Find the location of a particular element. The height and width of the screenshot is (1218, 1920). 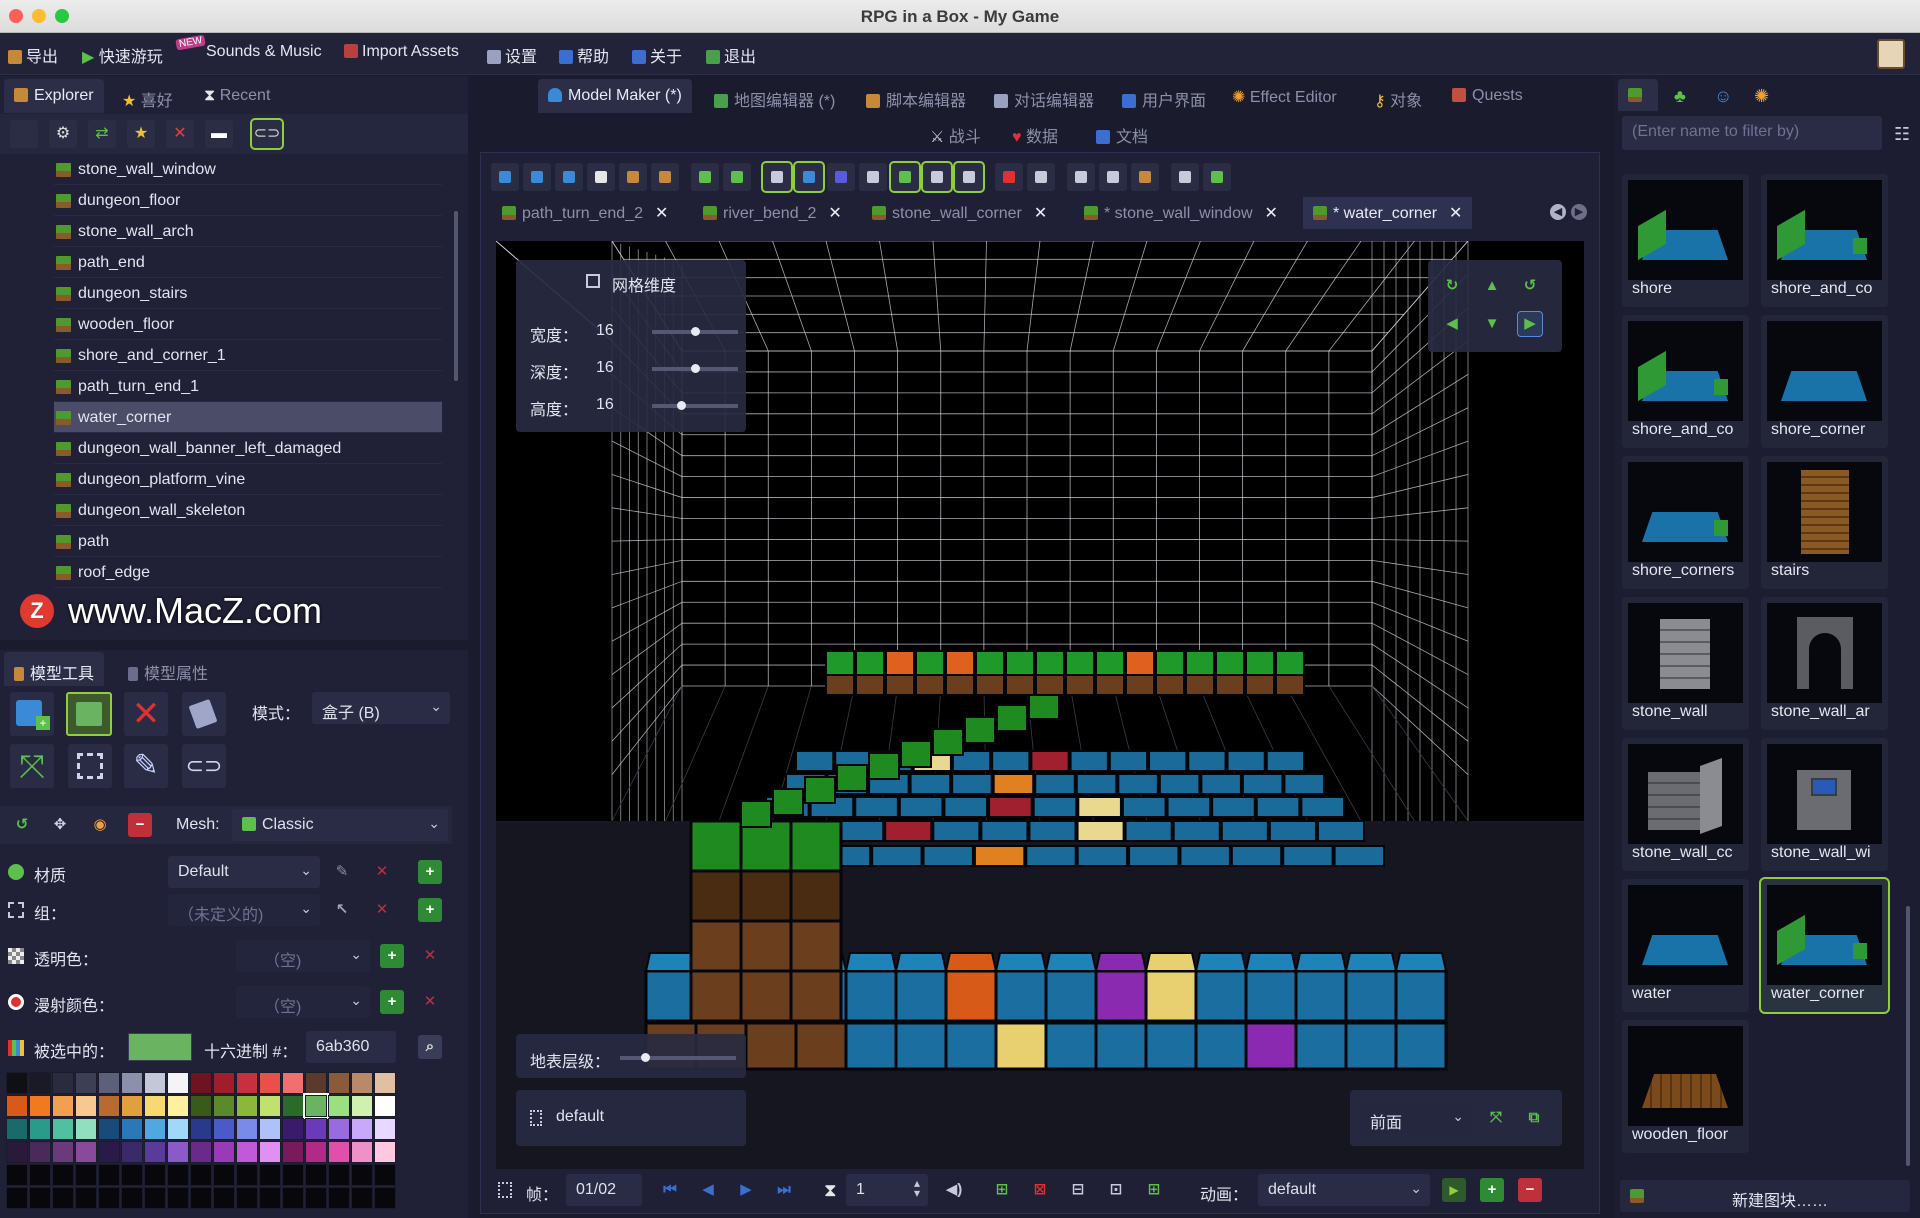

about-menu: 关于 is located at coordinates (657, 55).